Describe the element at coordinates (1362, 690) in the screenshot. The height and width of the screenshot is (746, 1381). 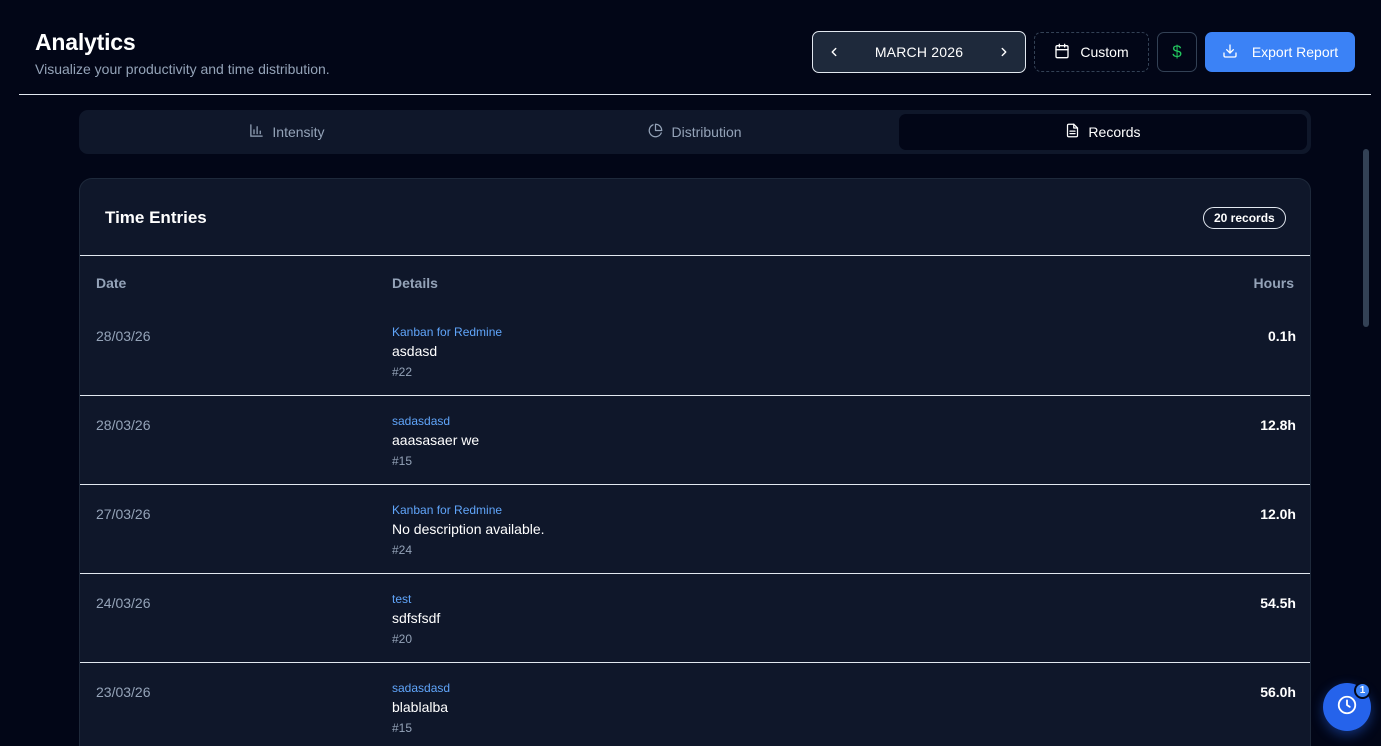
I see `notification-badge: 1` at that location.